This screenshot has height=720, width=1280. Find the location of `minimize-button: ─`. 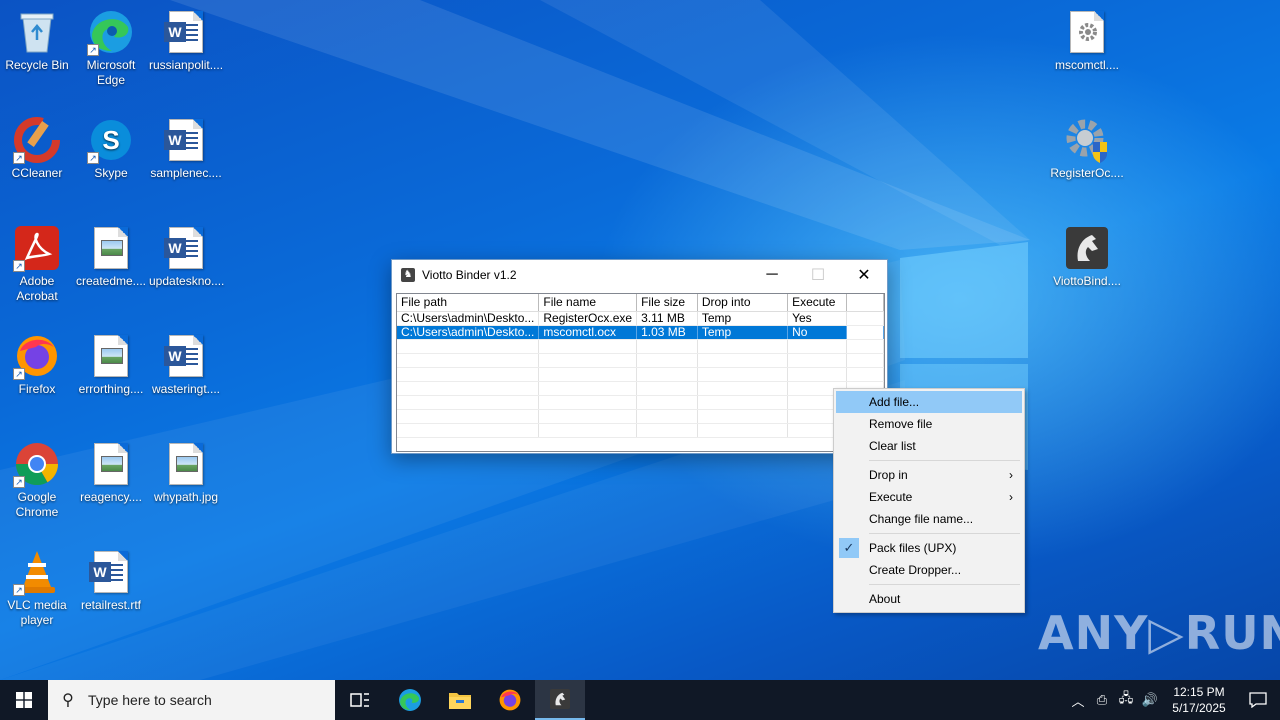

minimize-button: ─ is located at coordinates (772, 275).